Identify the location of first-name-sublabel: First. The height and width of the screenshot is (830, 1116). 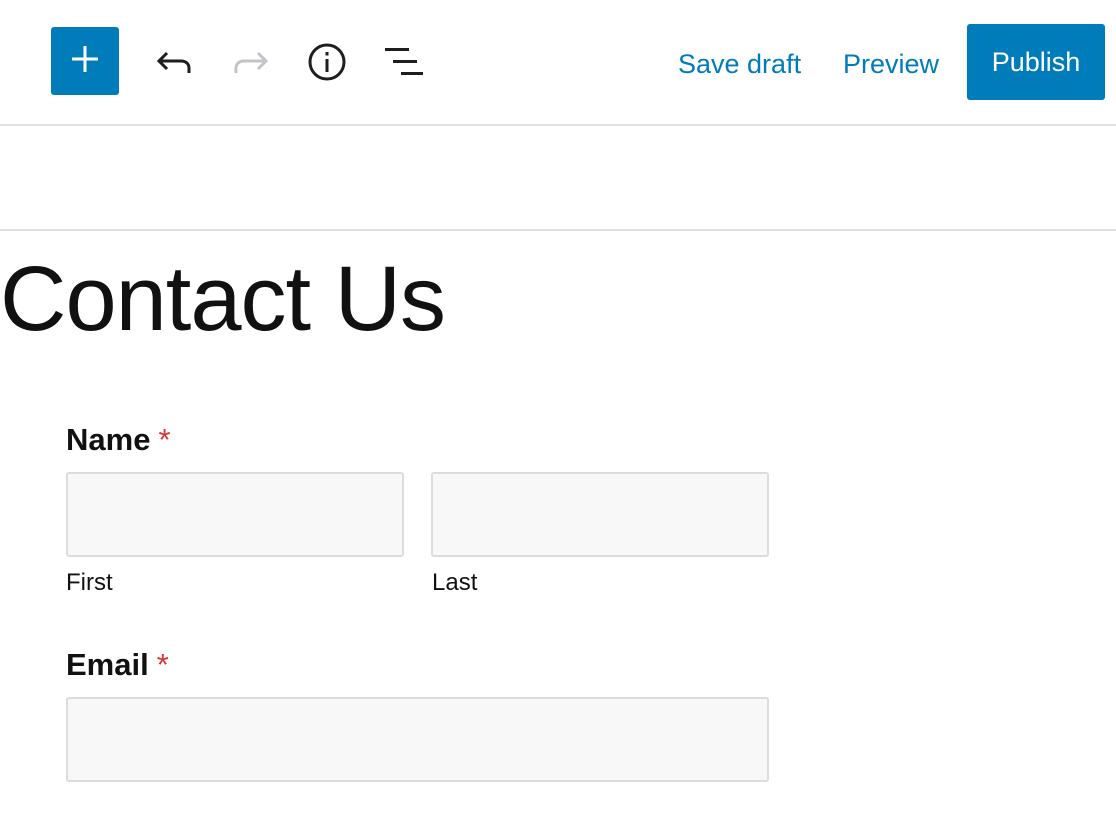
(89, 582).